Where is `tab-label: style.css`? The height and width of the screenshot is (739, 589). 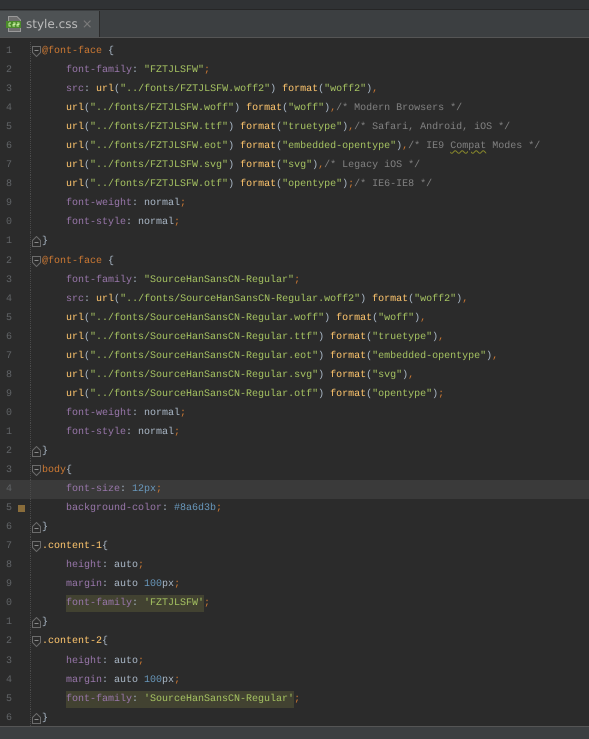 tab-label: style.css is located at coordinates (52, 24).